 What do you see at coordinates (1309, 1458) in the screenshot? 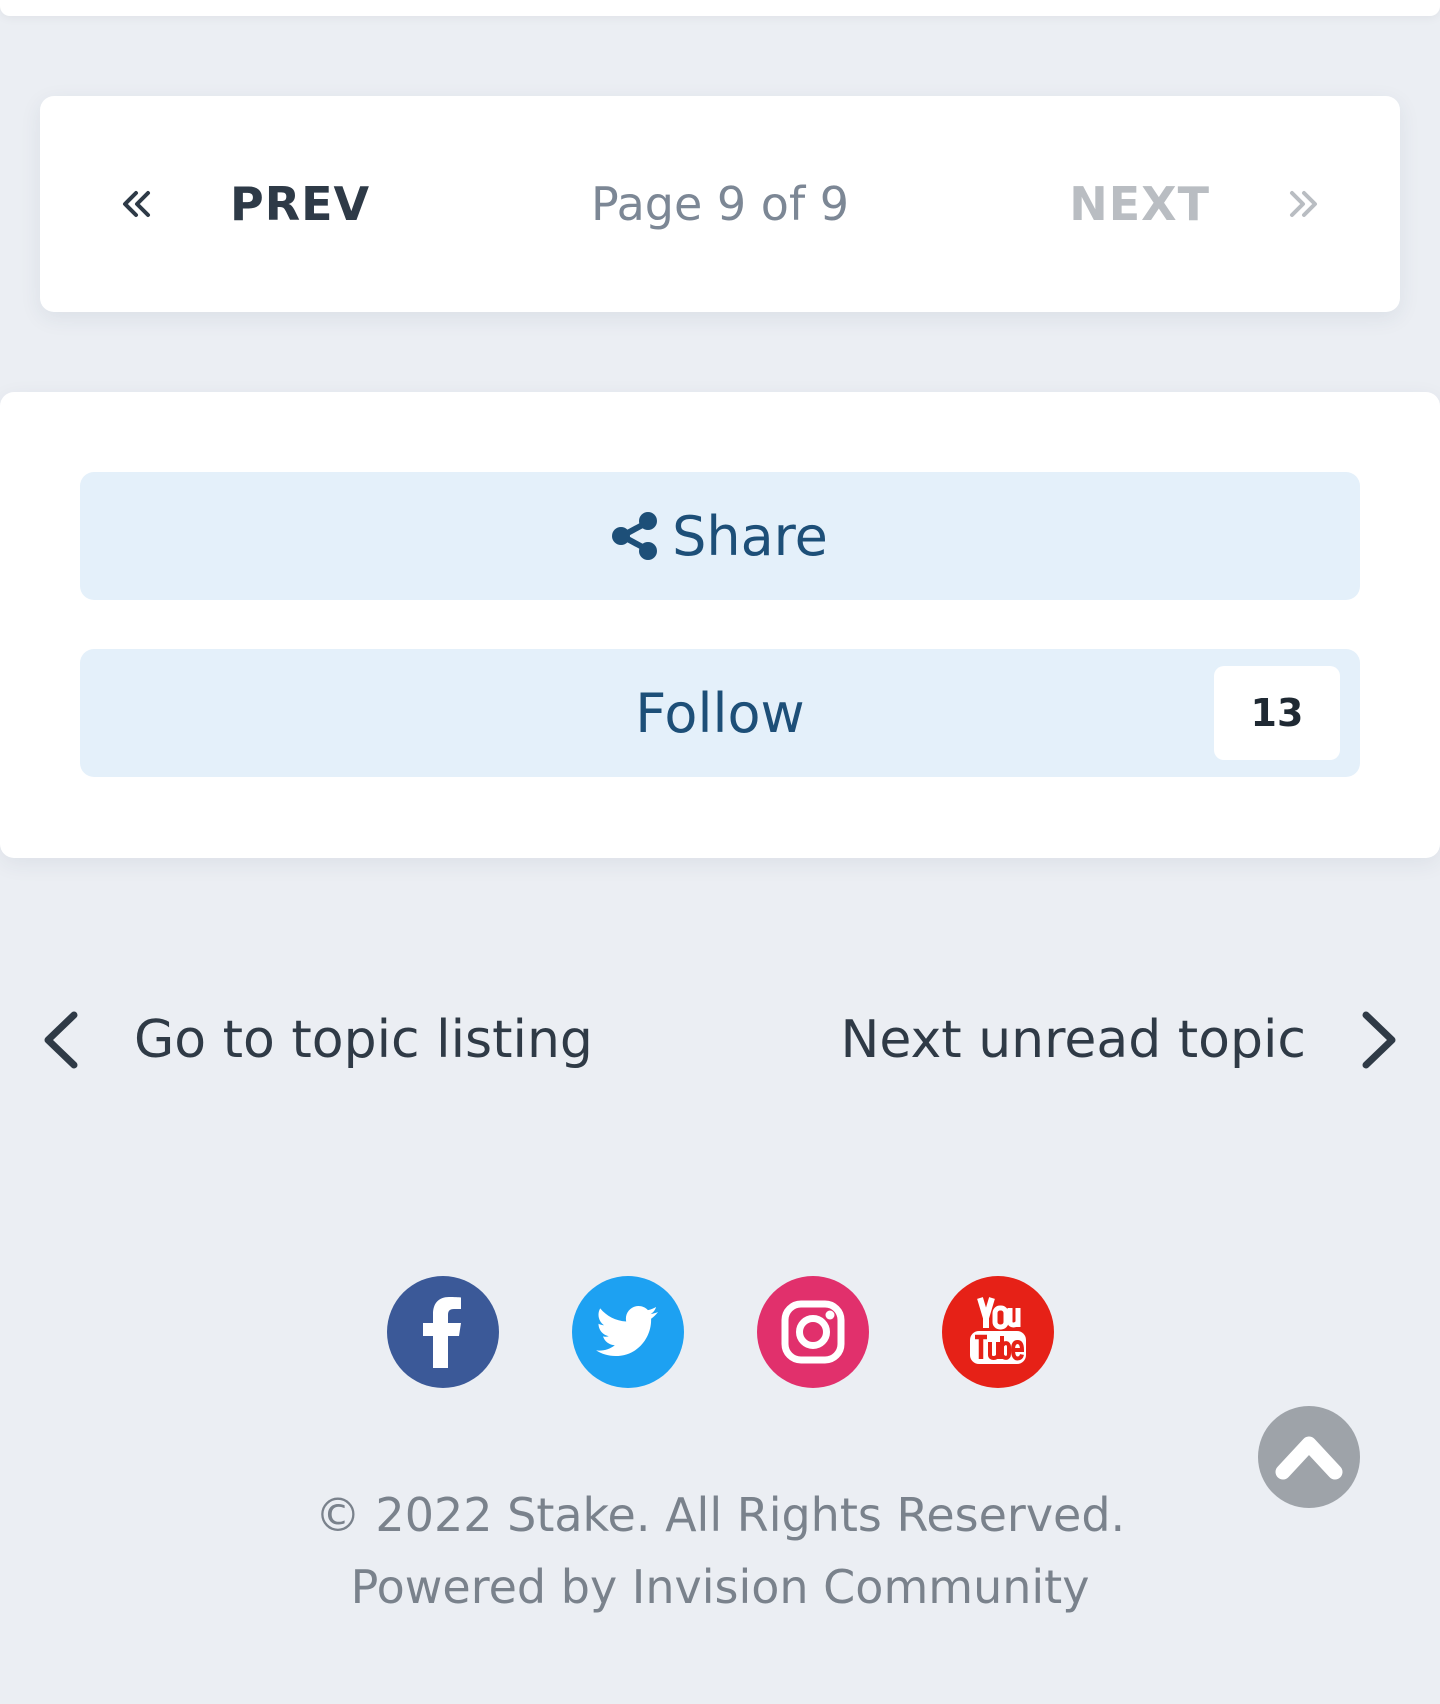
I see `chevron-up-icon` at bounding box center [1309, 1458].